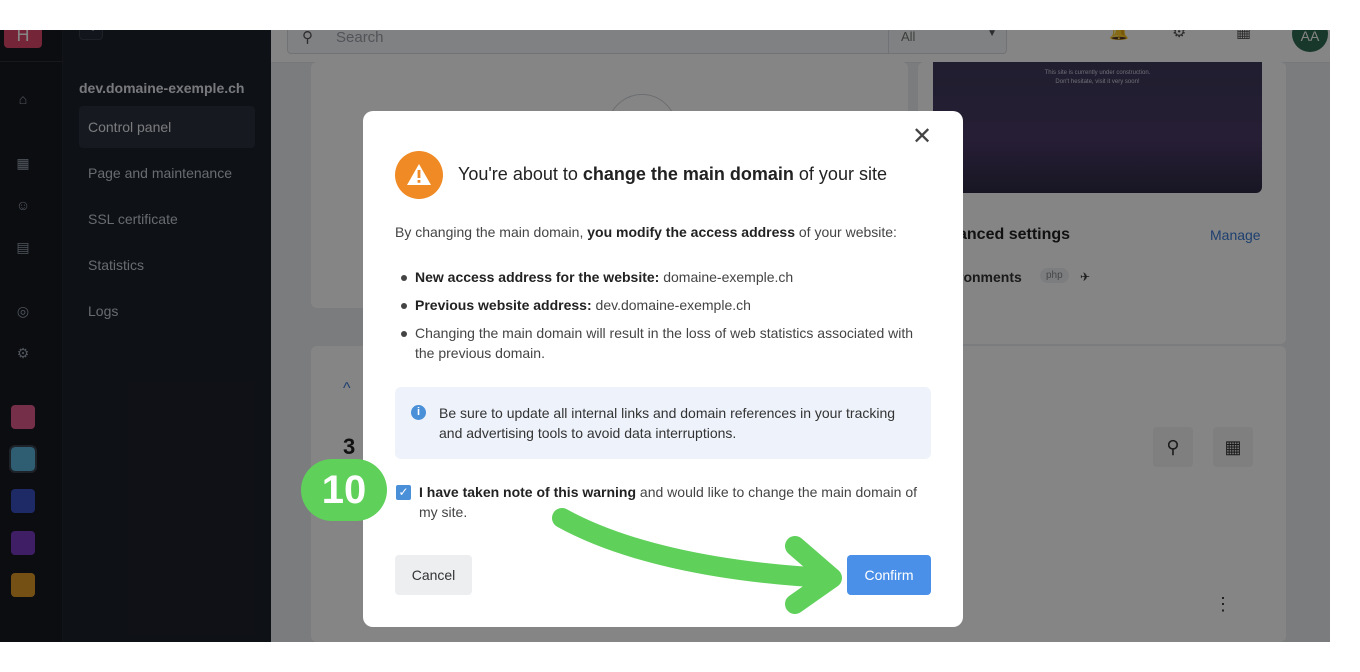 This screenshot has height=672, width=1360. What do you see at coordinates (433, 575) in the screenshot?
I see `cancel-button: Cancel` at bounding box center [433, 575].